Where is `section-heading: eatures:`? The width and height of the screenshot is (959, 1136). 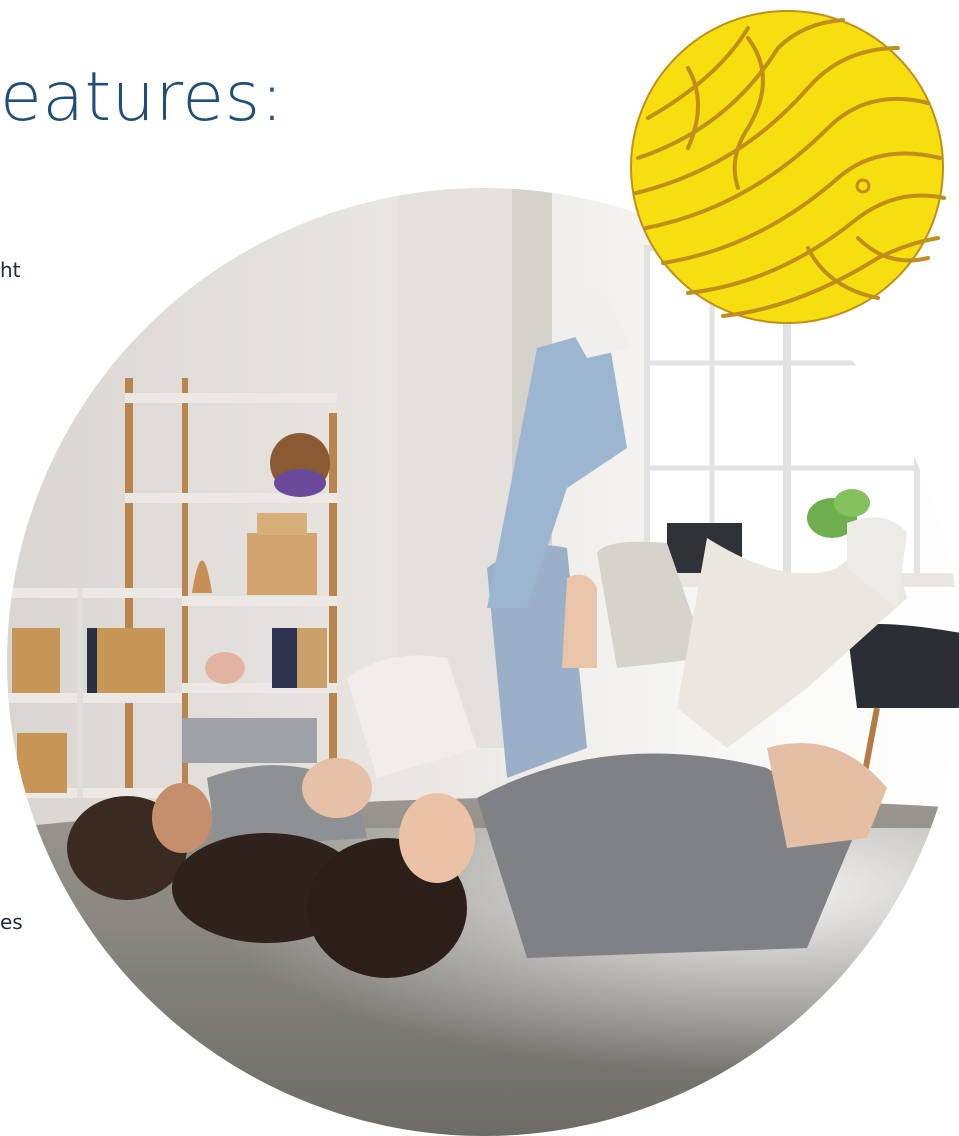
section-heading: eatures: is located at coordinates (142, 97).